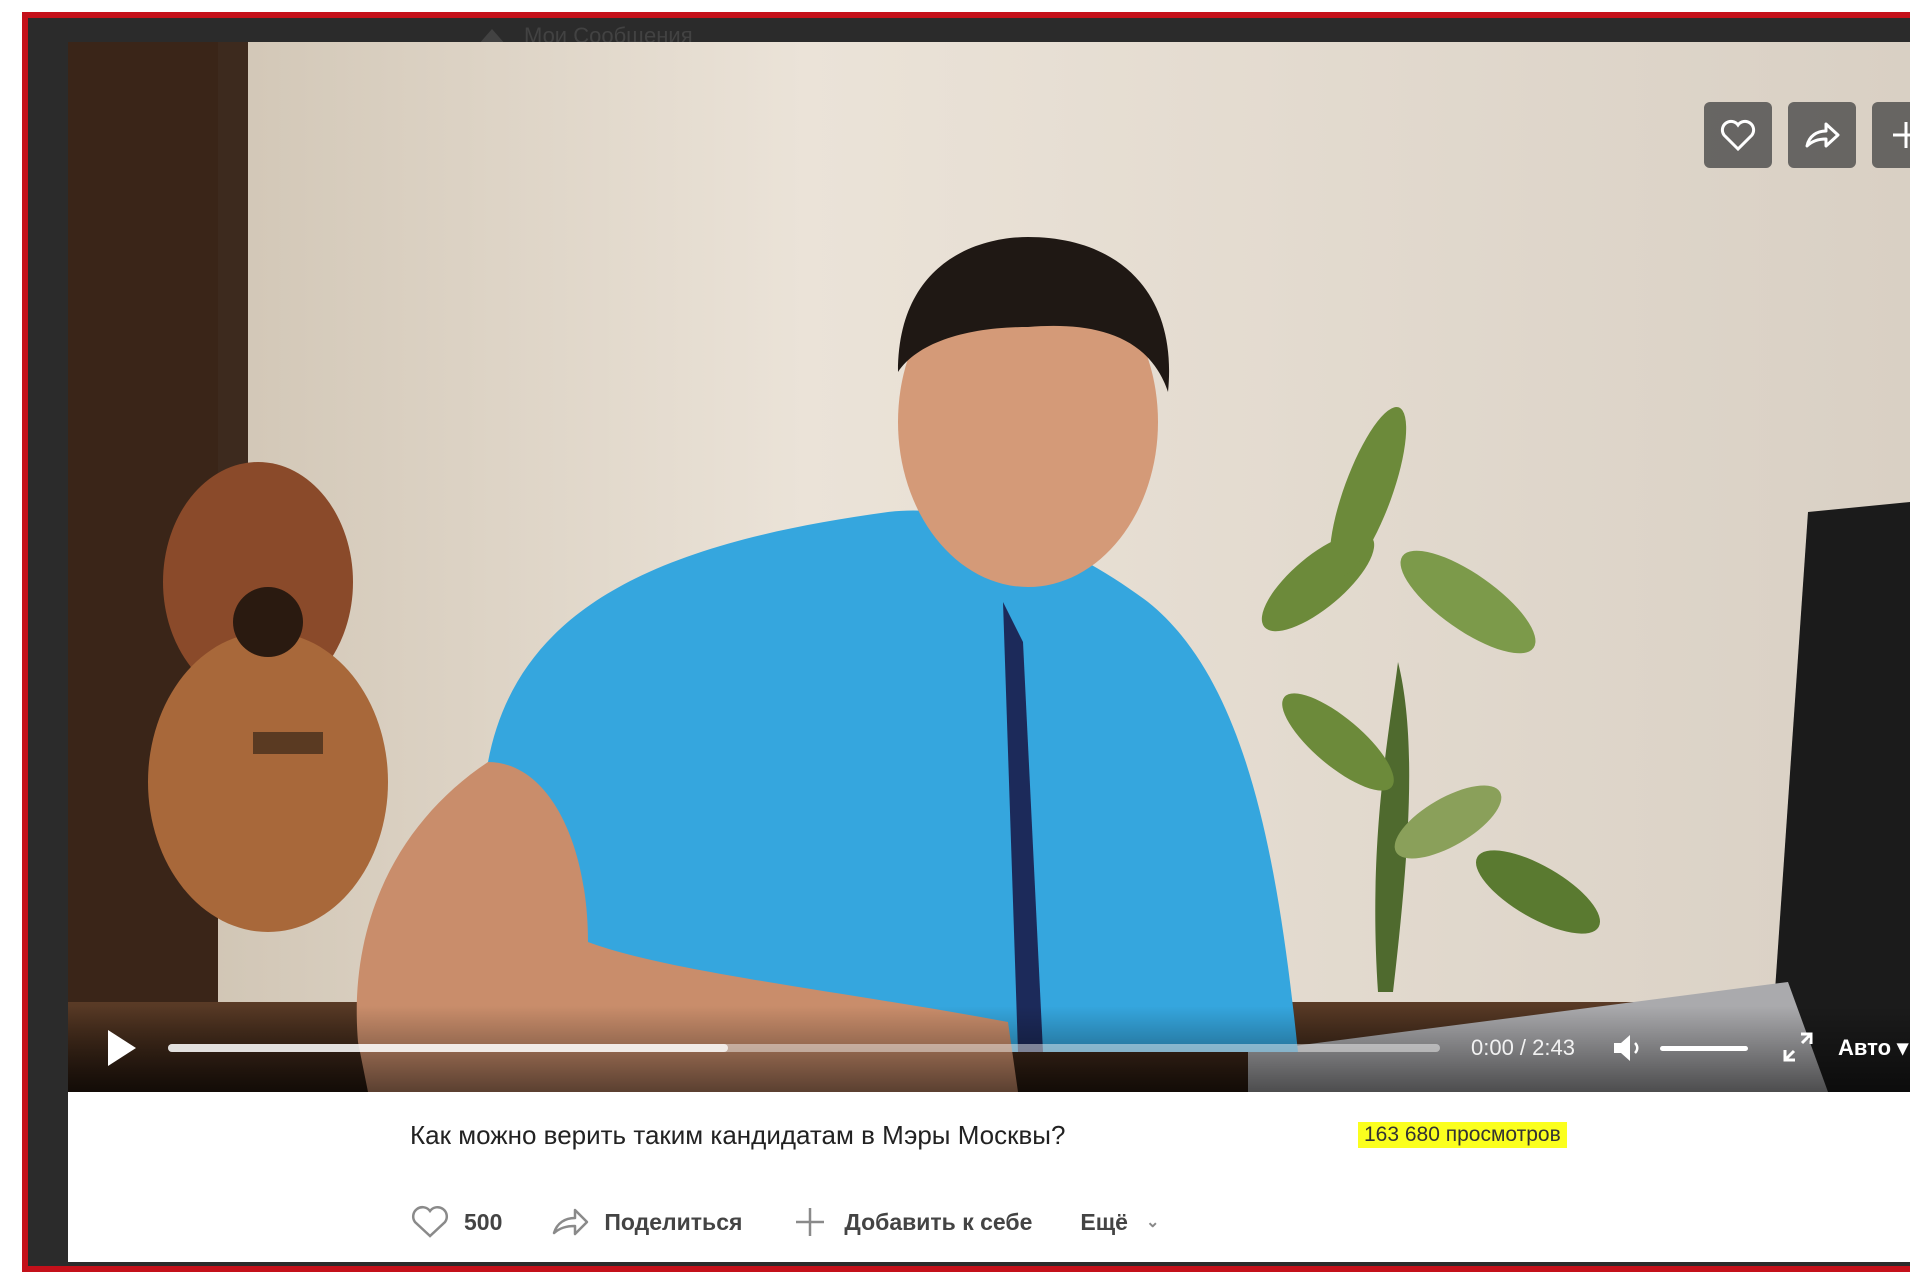 The width and height of the screenshot is (1910, 1272). I want to click on heart-icon, so click(1738, 135).